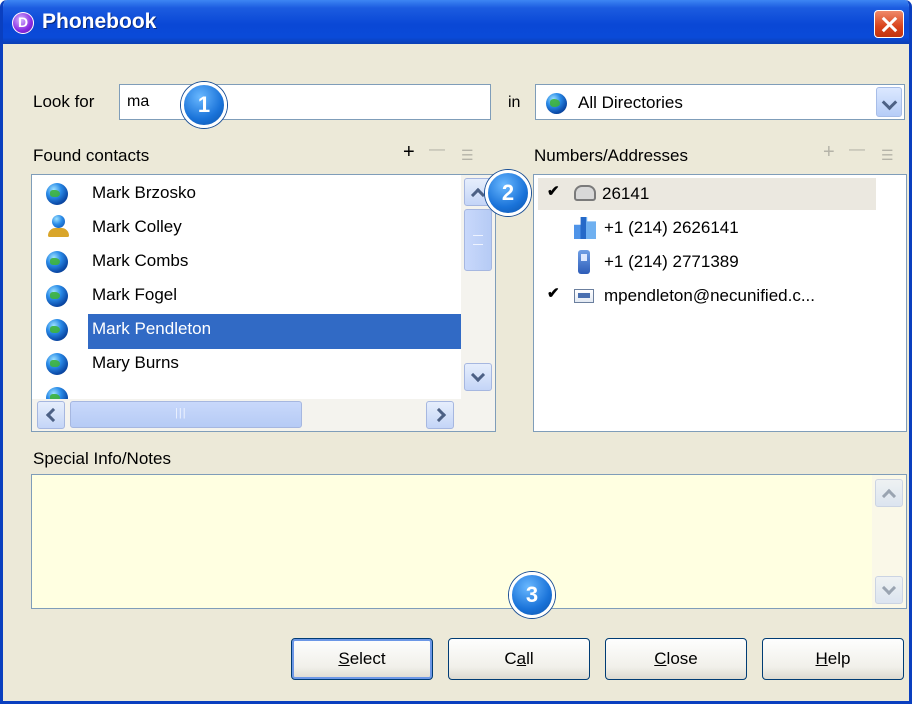  What do you see at coordinates (478, 287) in the screenshot?
I see `contacts-vertical-scrollbar` at bounding box center [478, 287].